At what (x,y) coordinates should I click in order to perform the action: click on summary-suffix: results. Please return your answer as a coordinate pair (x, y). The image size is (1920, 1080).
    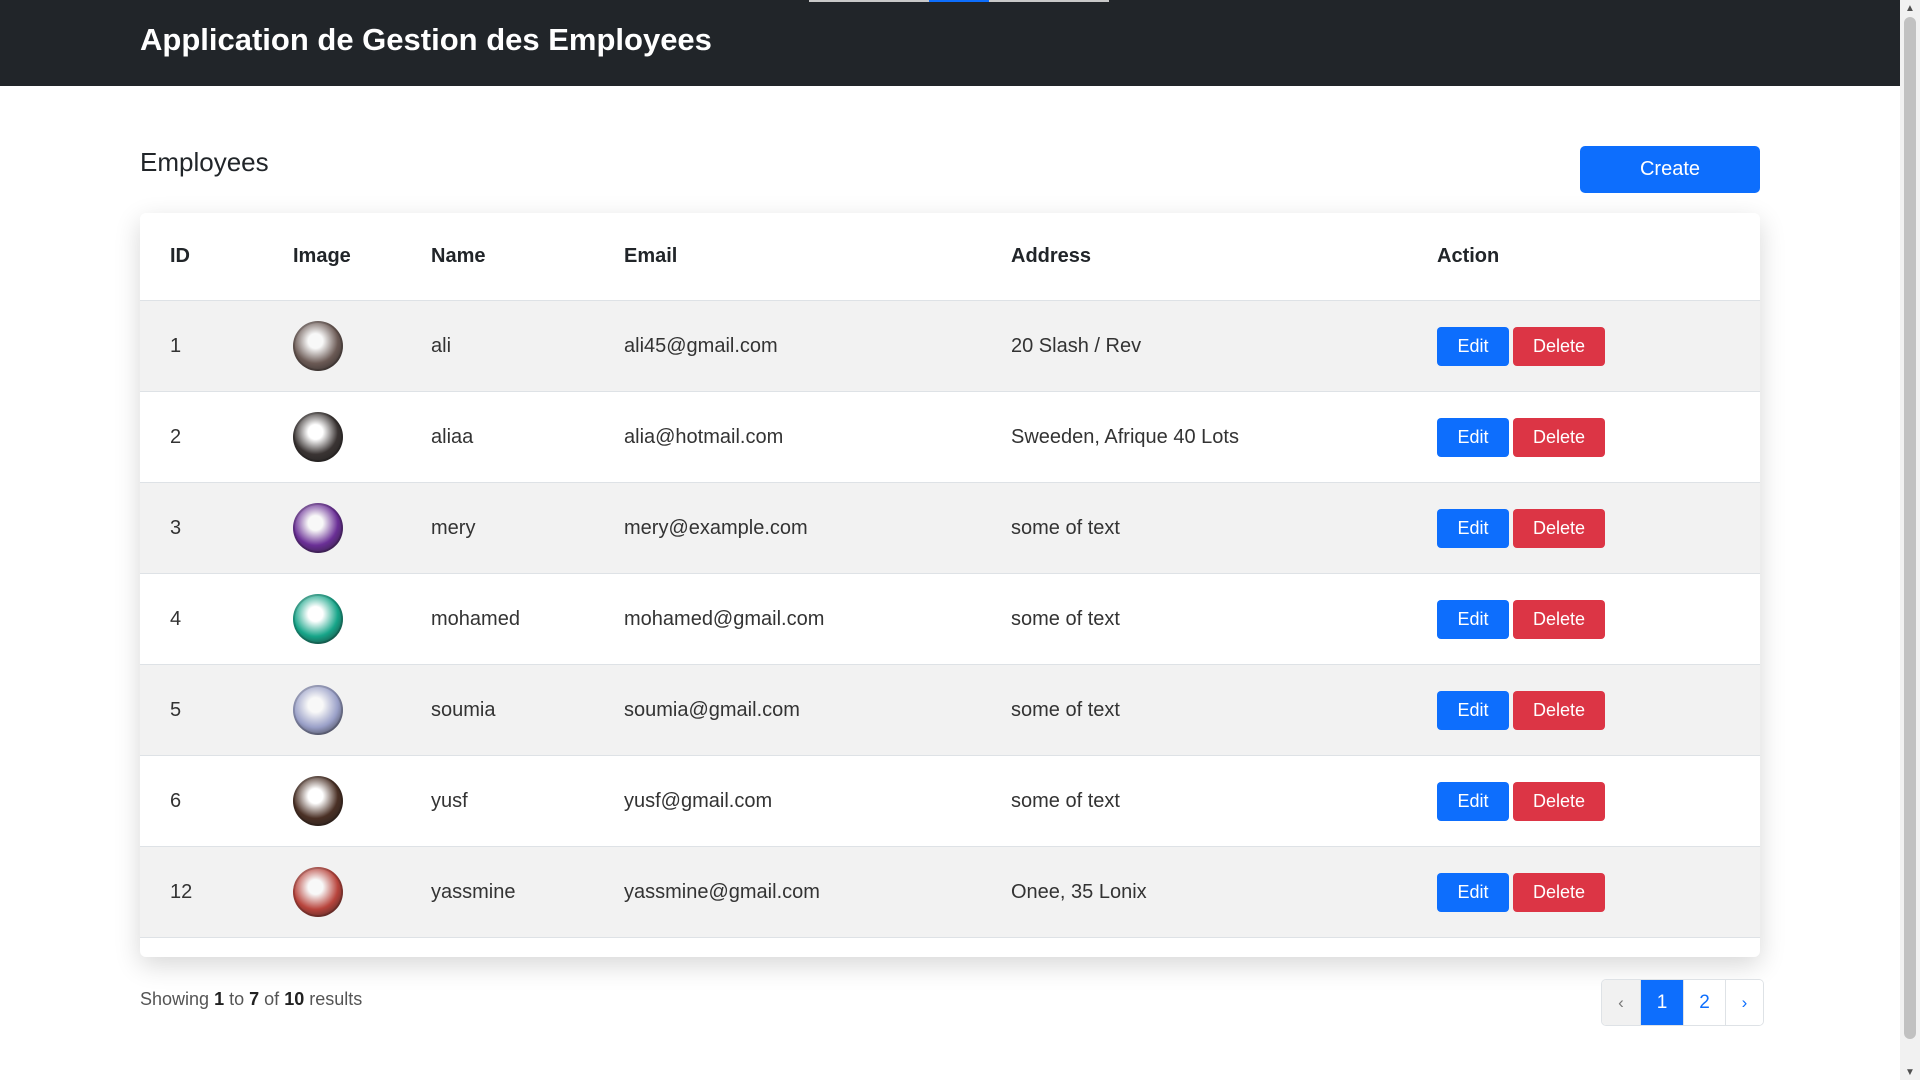
    Looking at the image, I should click on (336, 999).